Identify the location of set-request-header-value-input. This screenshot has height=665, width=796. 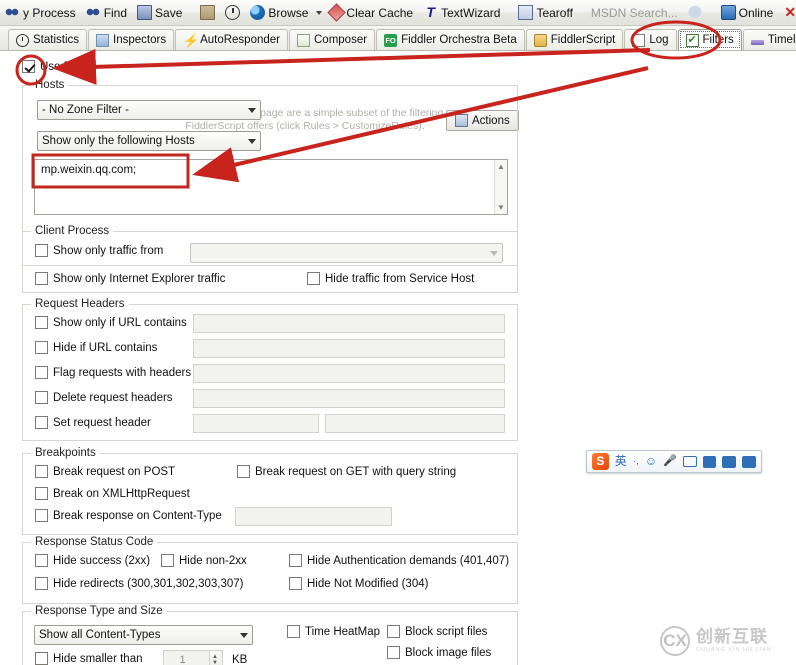
(415, 423).